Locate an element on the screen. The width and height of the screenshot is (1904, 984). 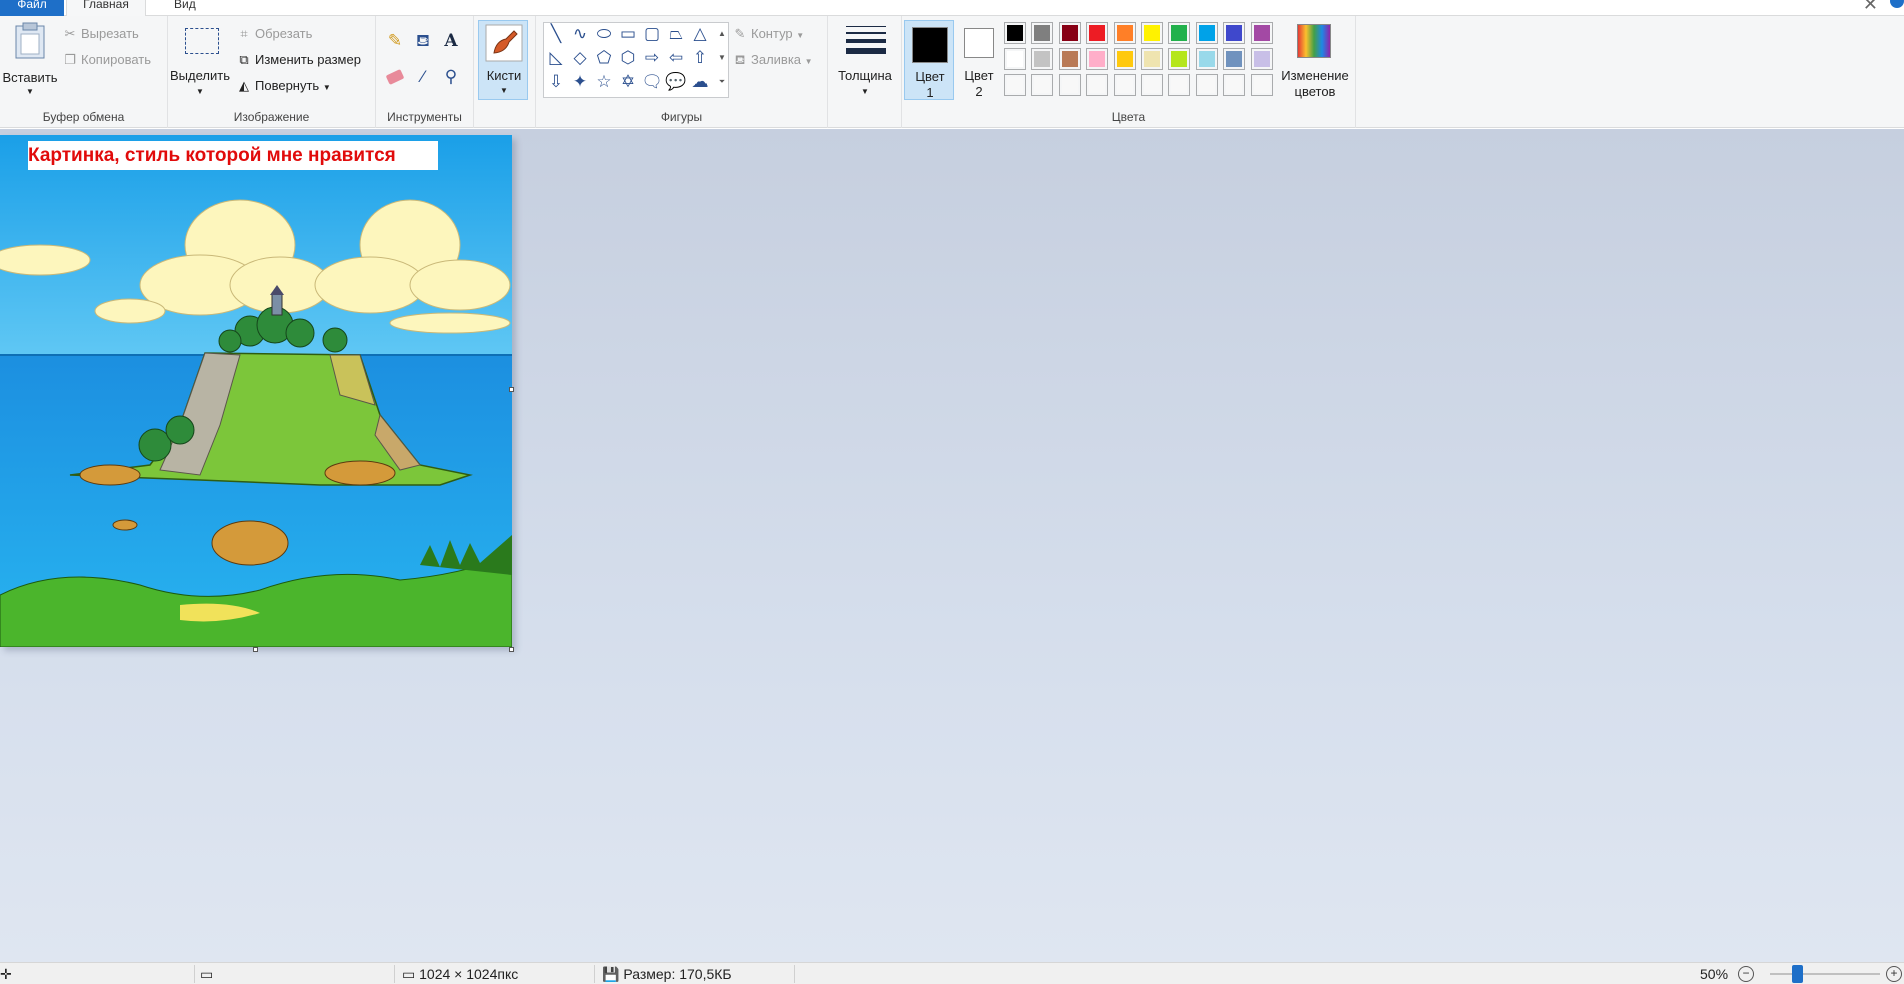
rounded-rectangle-shape-icon: ▢ is located at coordinates (652, 34).